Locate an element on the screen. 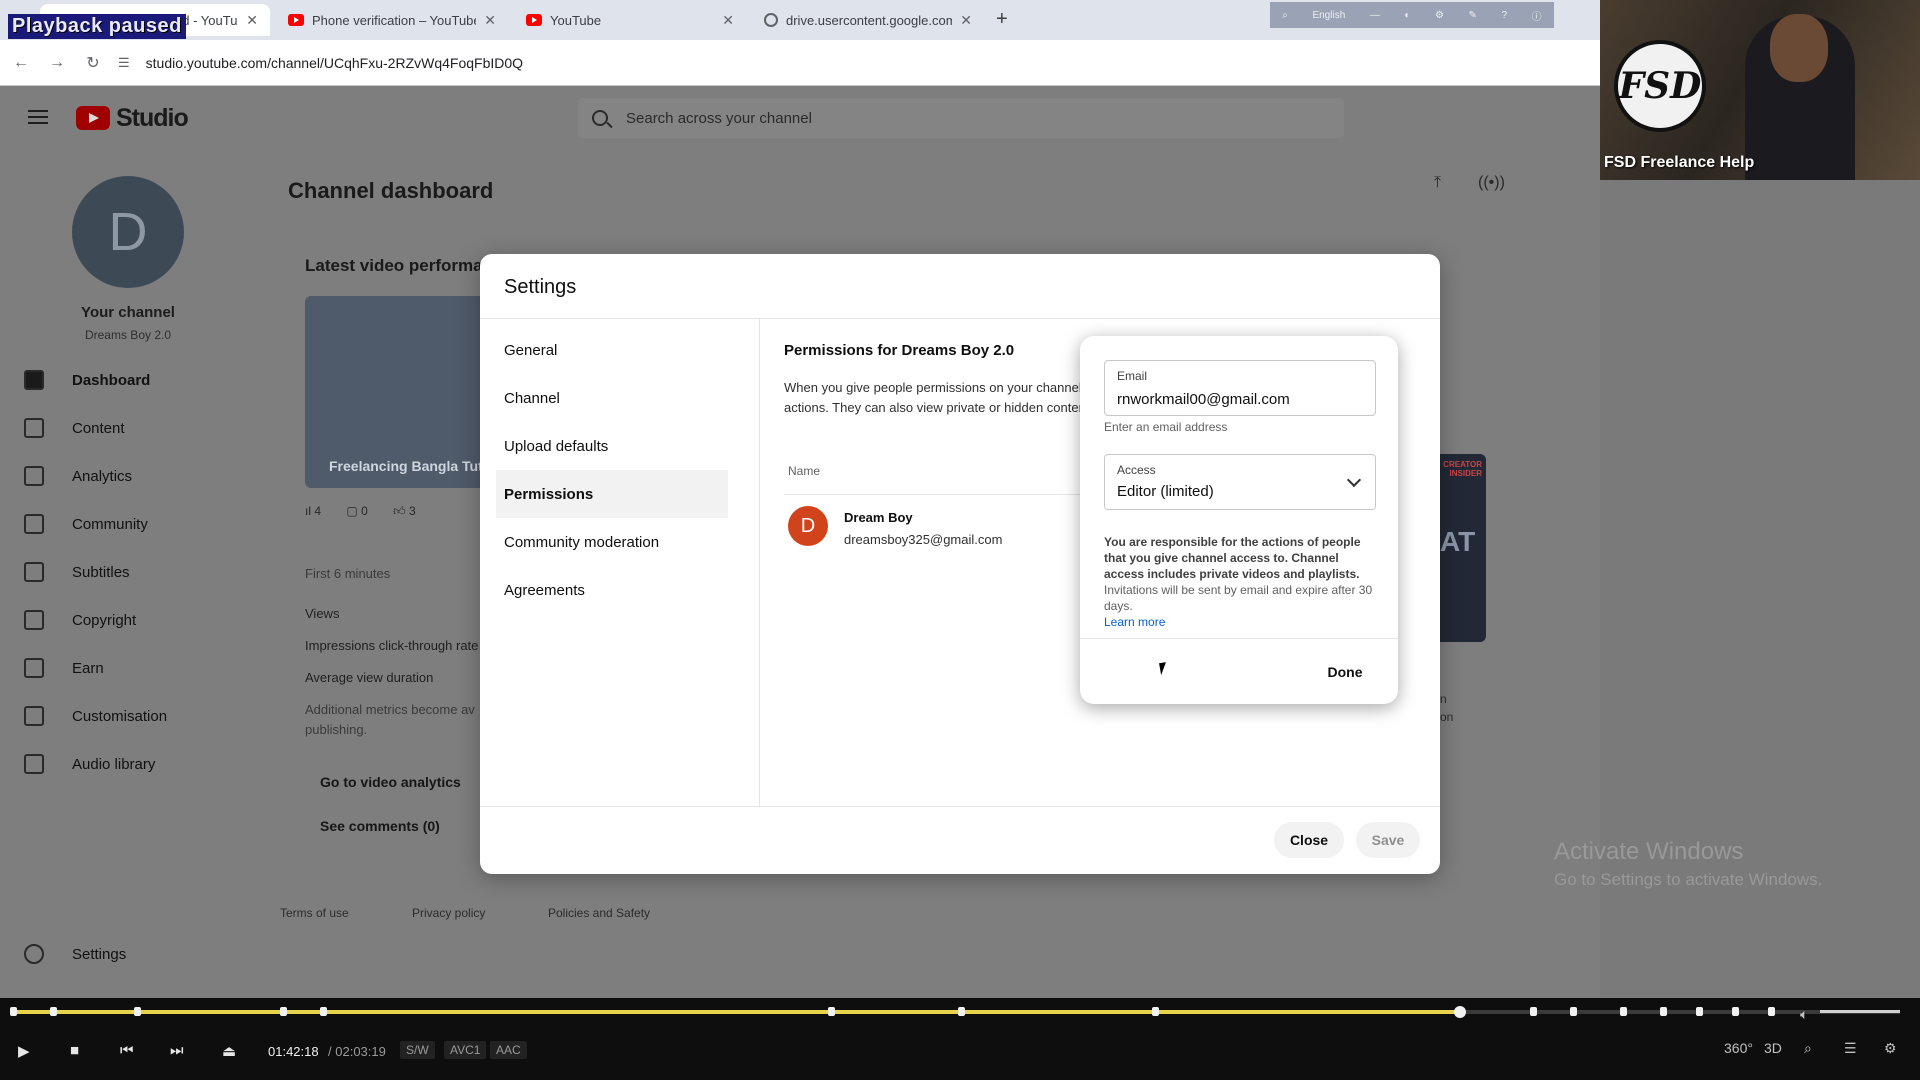 Image resolution: width=1920 pixels, height=1080 pixels. your-channel-title: Your channel is located at coordinates (128, 312).